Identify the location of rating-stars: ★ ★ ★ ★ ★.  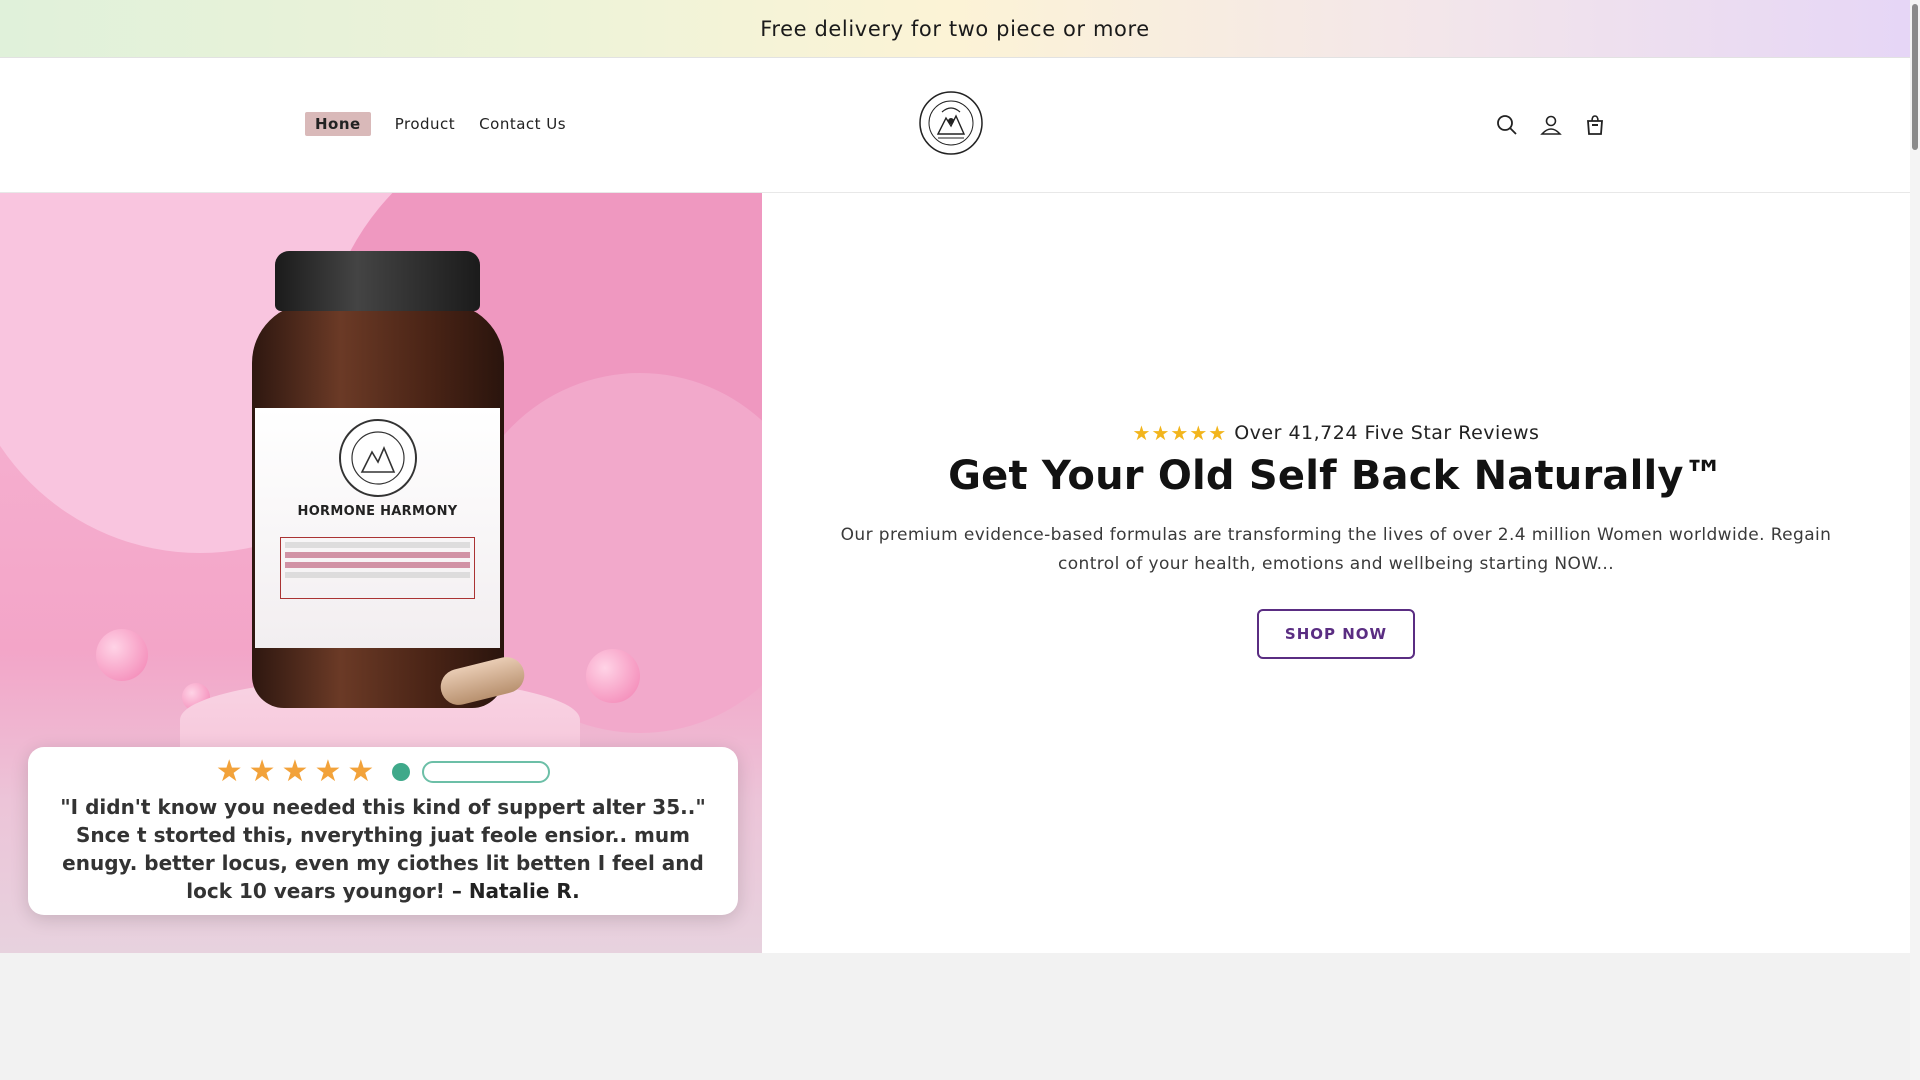
(1180, 433).